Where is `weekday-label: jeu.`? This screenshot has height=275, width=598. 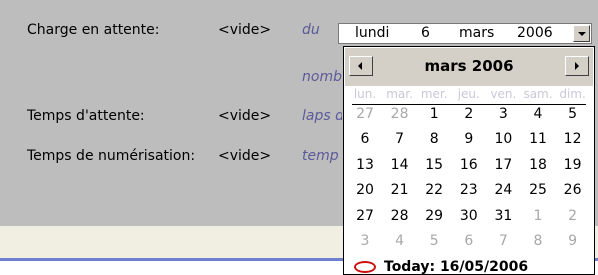
weekday-label: jeu. is located at coordinates (468, 94).